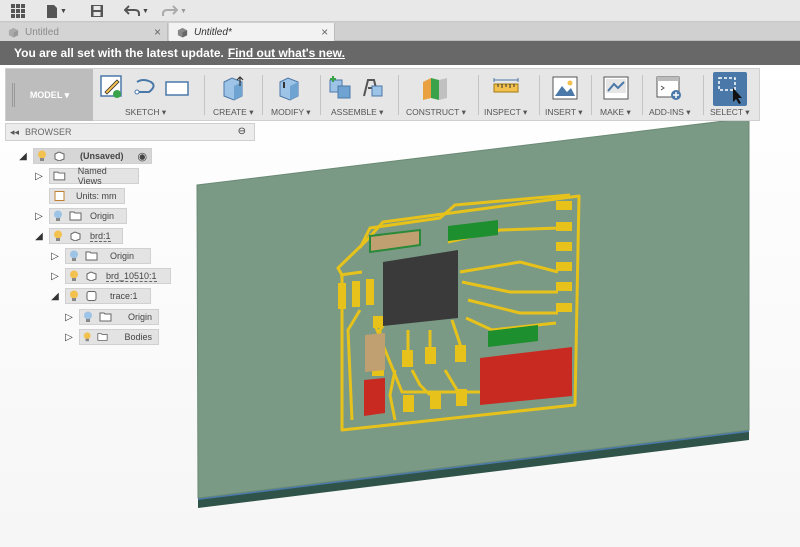 The height and width of the screenshot is (547, 800). I want to click on tree-item-brd: brd:1, so click(86, 236).